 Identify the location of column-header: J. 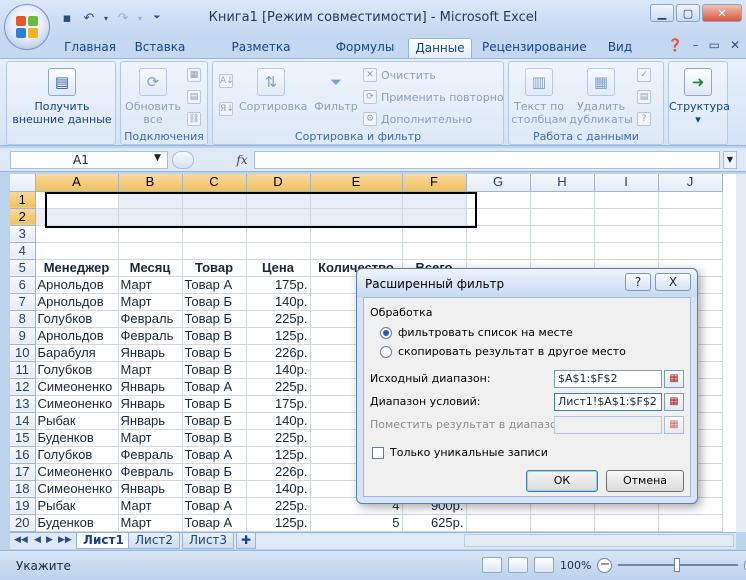
(690, 183).